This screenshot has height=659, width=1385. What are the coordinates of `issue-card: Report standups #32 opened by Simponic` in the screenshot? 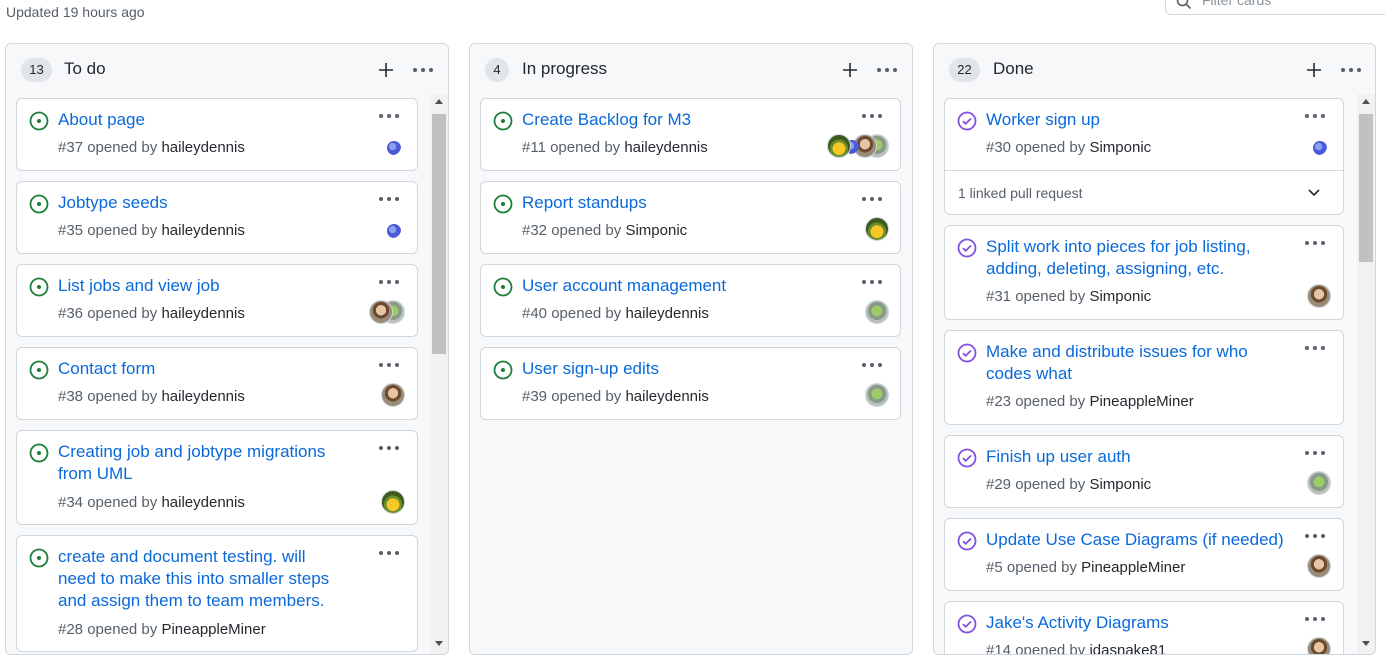 It's located at (690, 217).